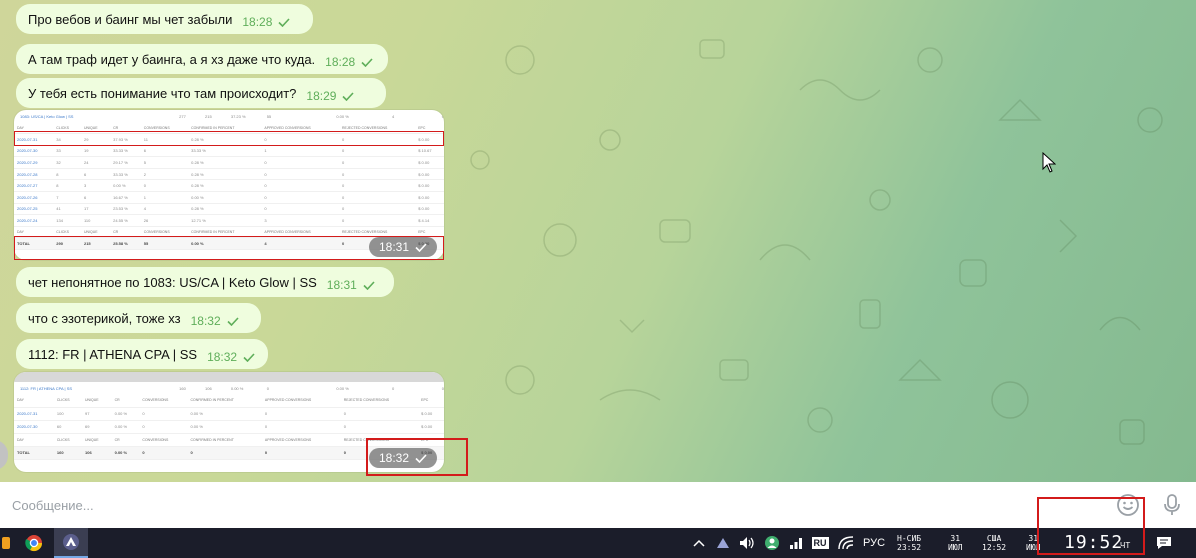 The width and height of the screenshot is (1196, 558). I want to click on highlight-box, so click(229, 138).